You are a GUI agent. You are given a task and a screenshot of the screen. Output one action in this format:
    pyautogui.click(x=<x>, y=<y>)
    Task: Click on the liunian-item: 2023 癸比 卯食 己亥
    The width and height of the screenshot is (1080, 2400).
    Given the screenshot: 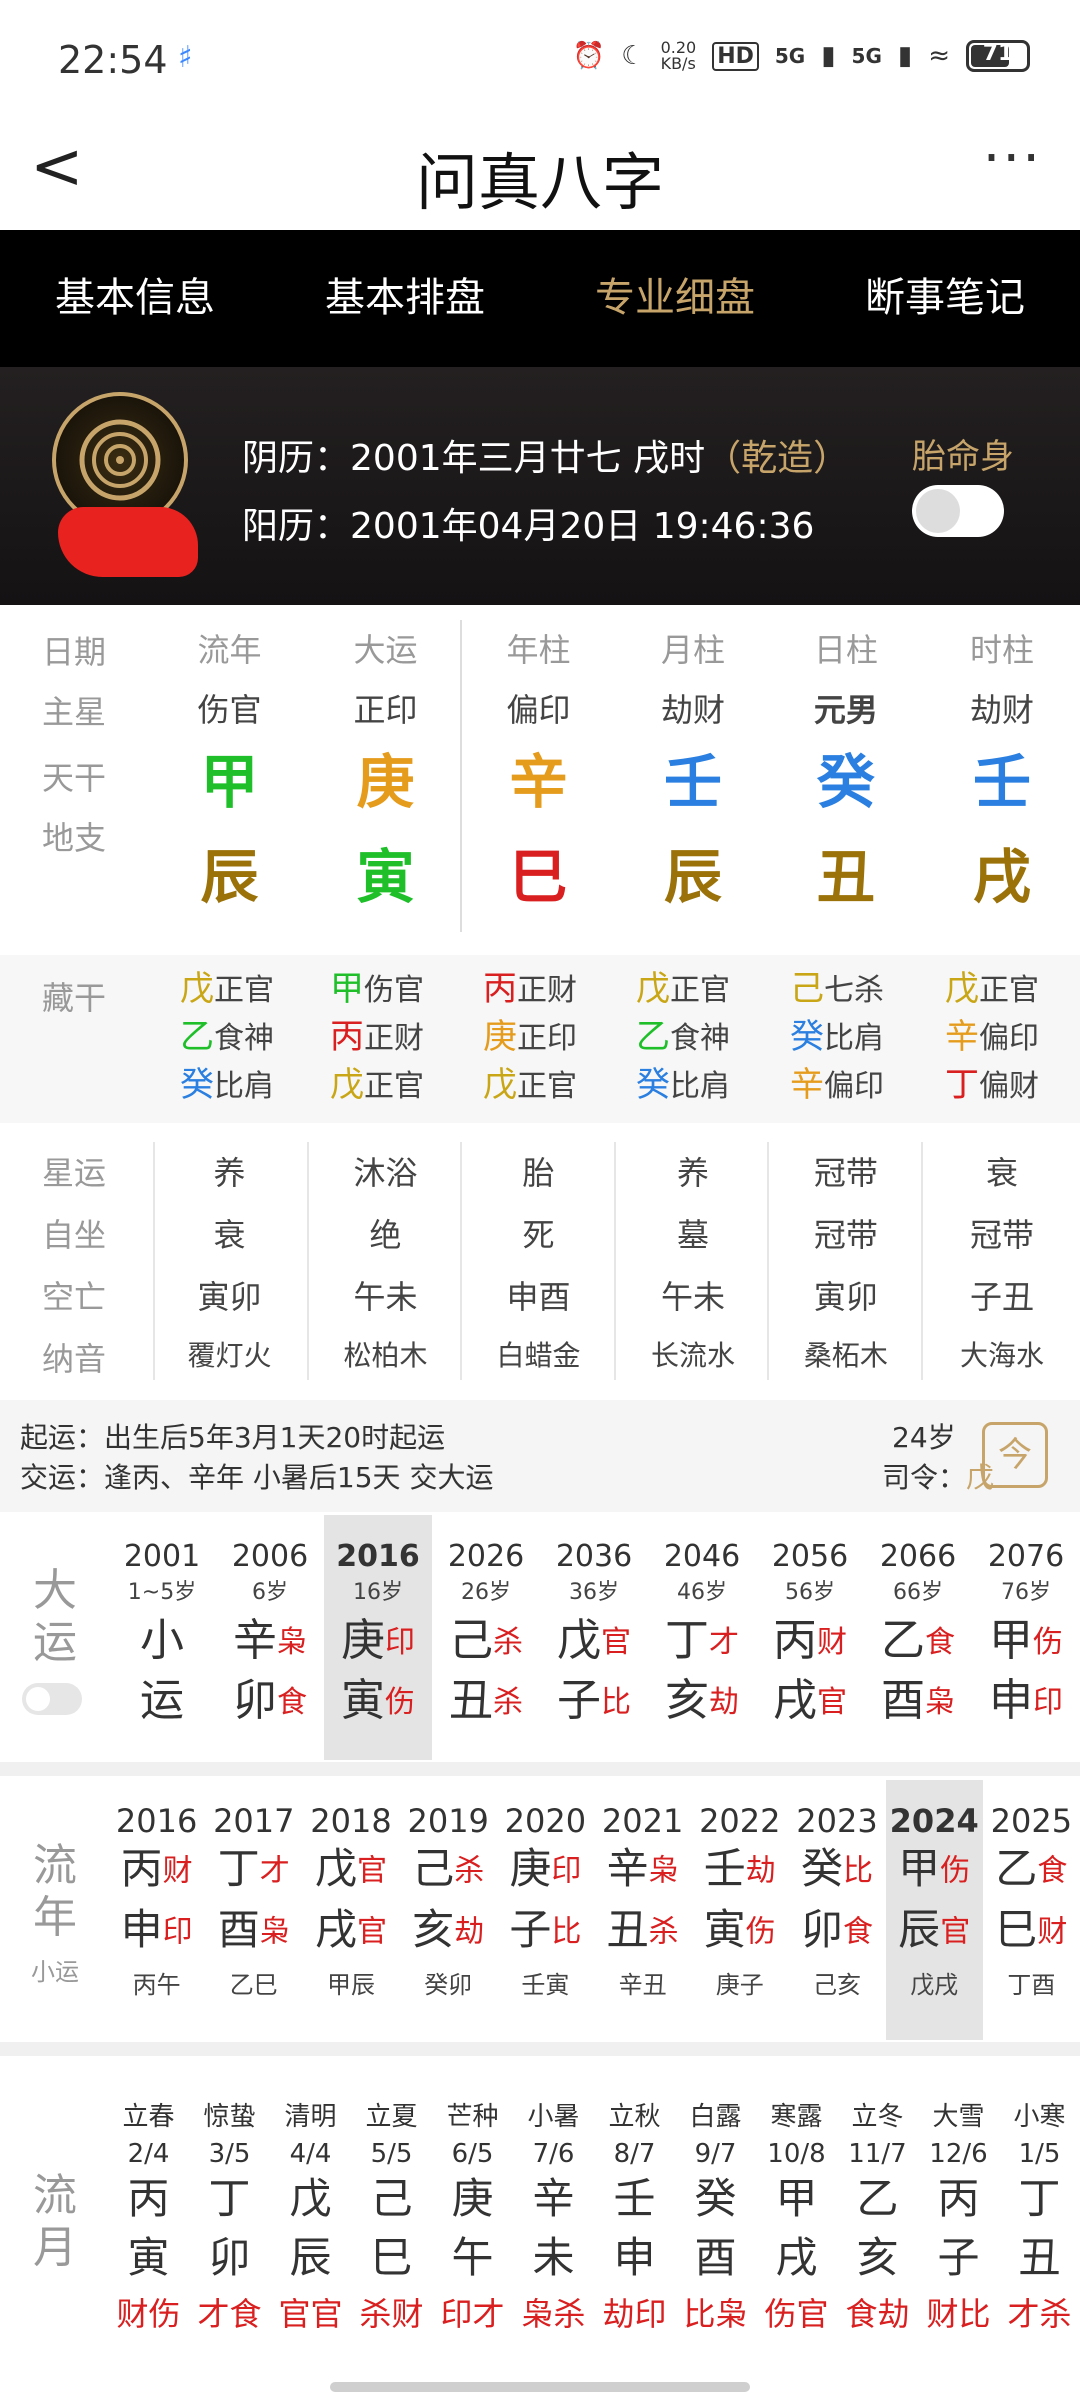 What is the action you would take?
    pyautogui.click(x=836, y=1910)
    